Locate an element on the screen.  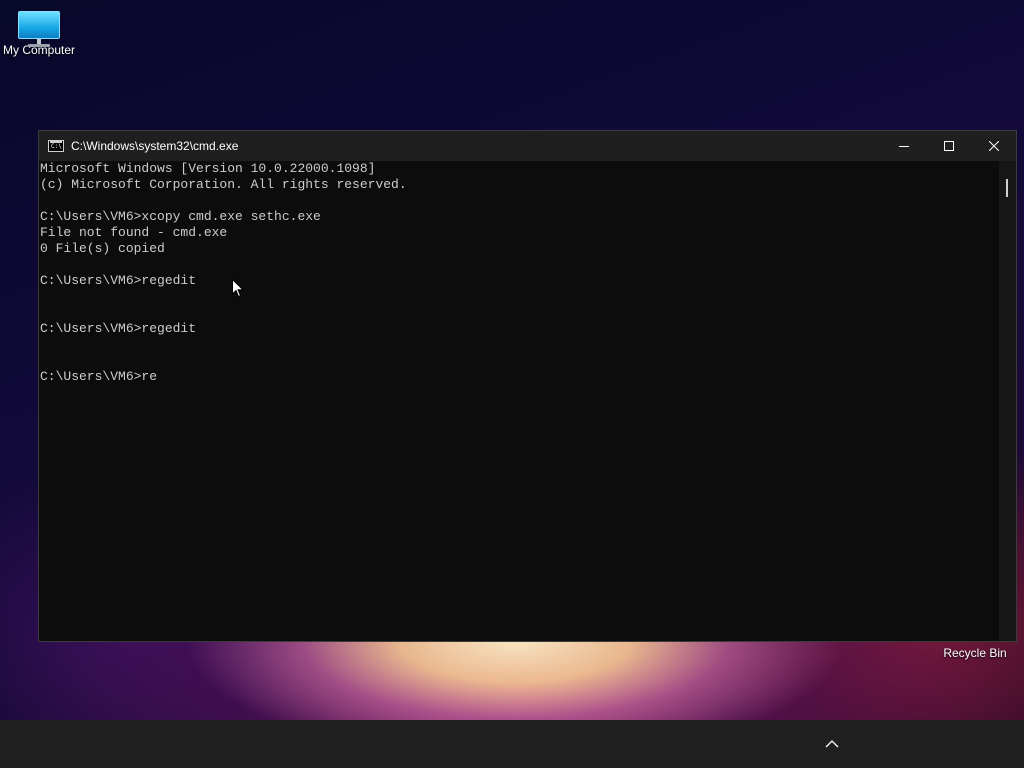
desktop-icon-label: Recycle Bin is located at coordinates (975, 653).